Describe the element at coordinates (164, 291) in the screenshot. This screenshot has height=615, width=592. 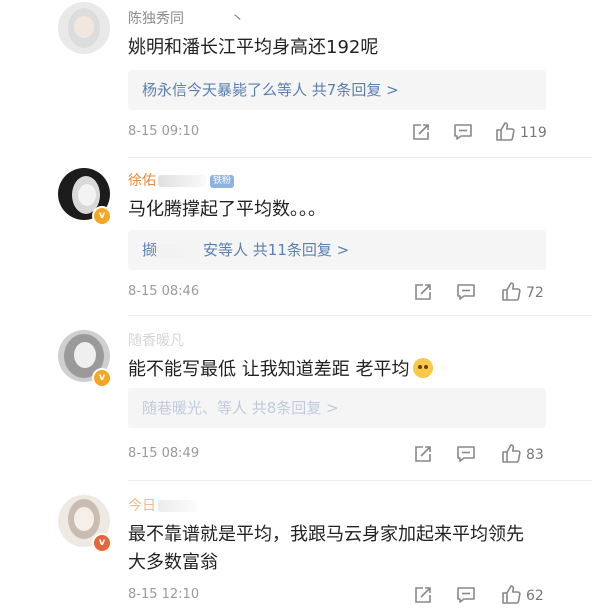
I see `timestamp: 8-15 08:46` at that location.